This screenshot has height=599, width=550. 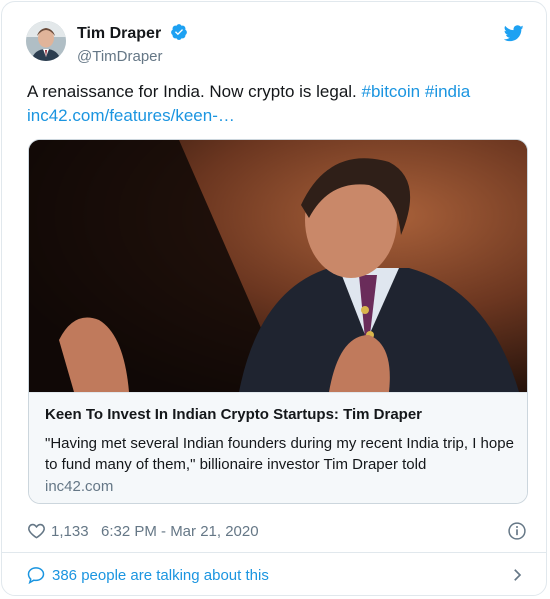 What do you see at coordinates (447, 91) in the screenshot?
I see `hashtag-india: #india` at bounding box center [447, 91].